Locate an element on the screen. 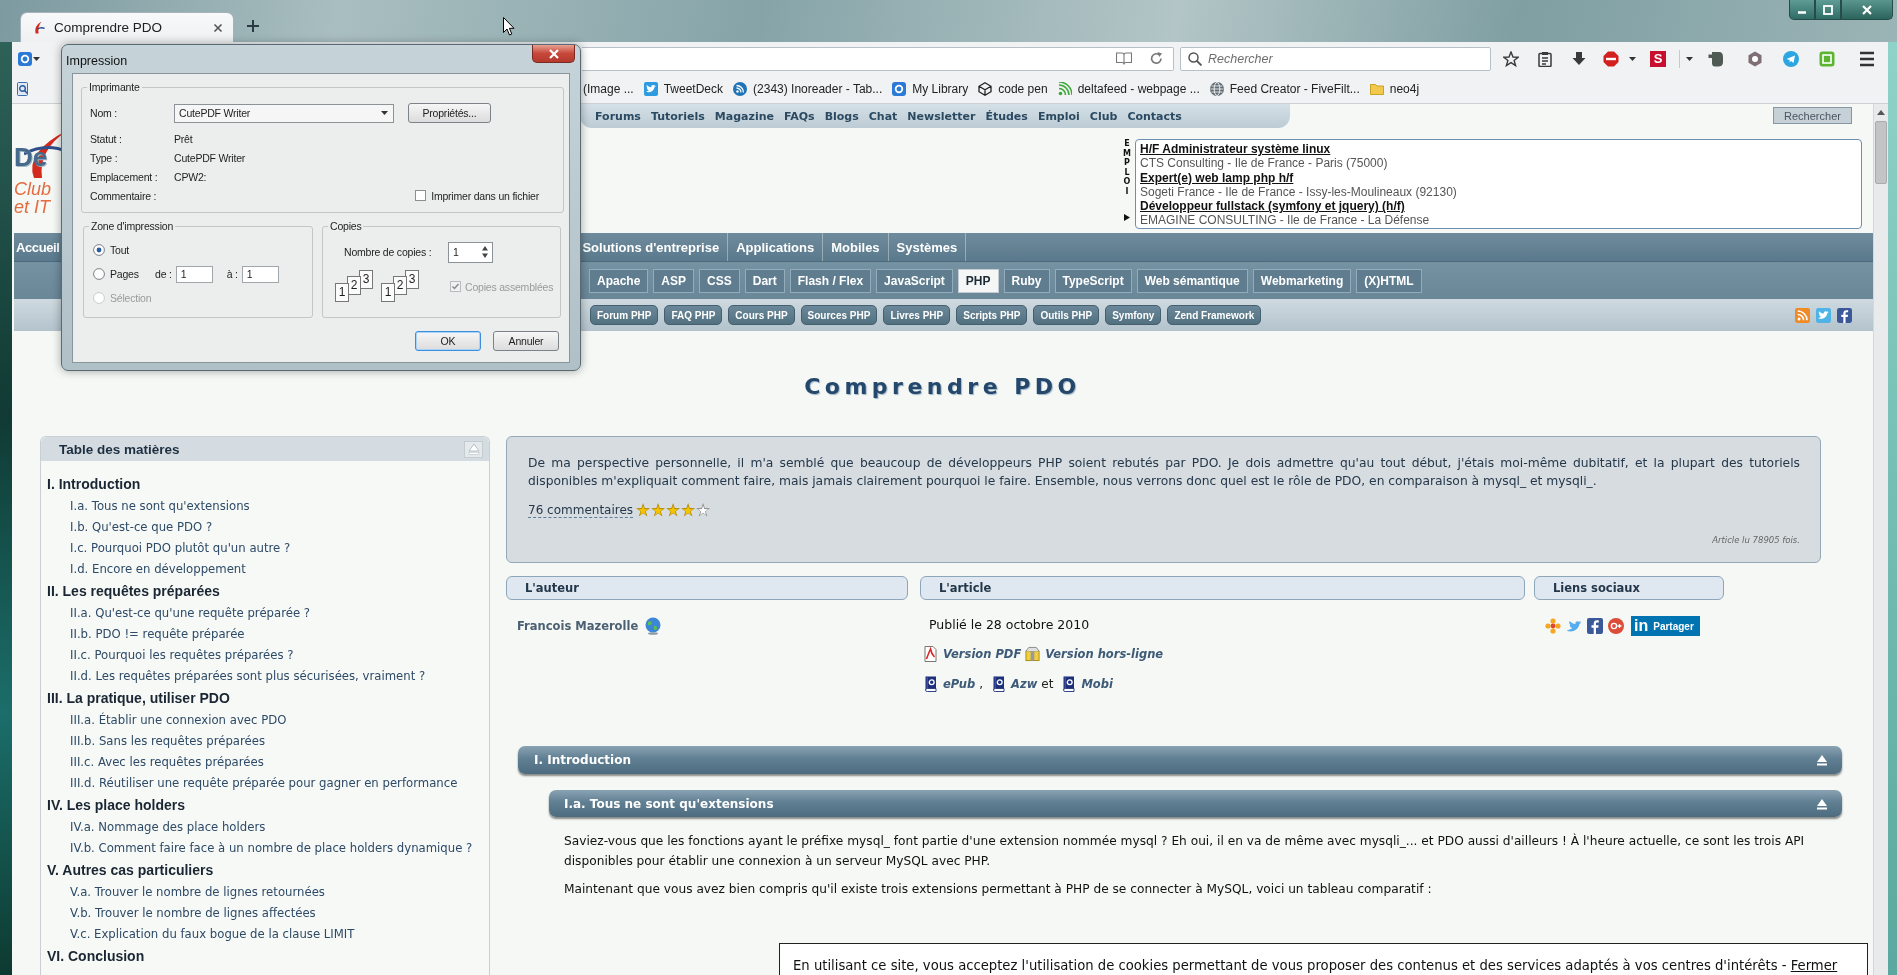  star-icon is located at coordinates (1511, 58).